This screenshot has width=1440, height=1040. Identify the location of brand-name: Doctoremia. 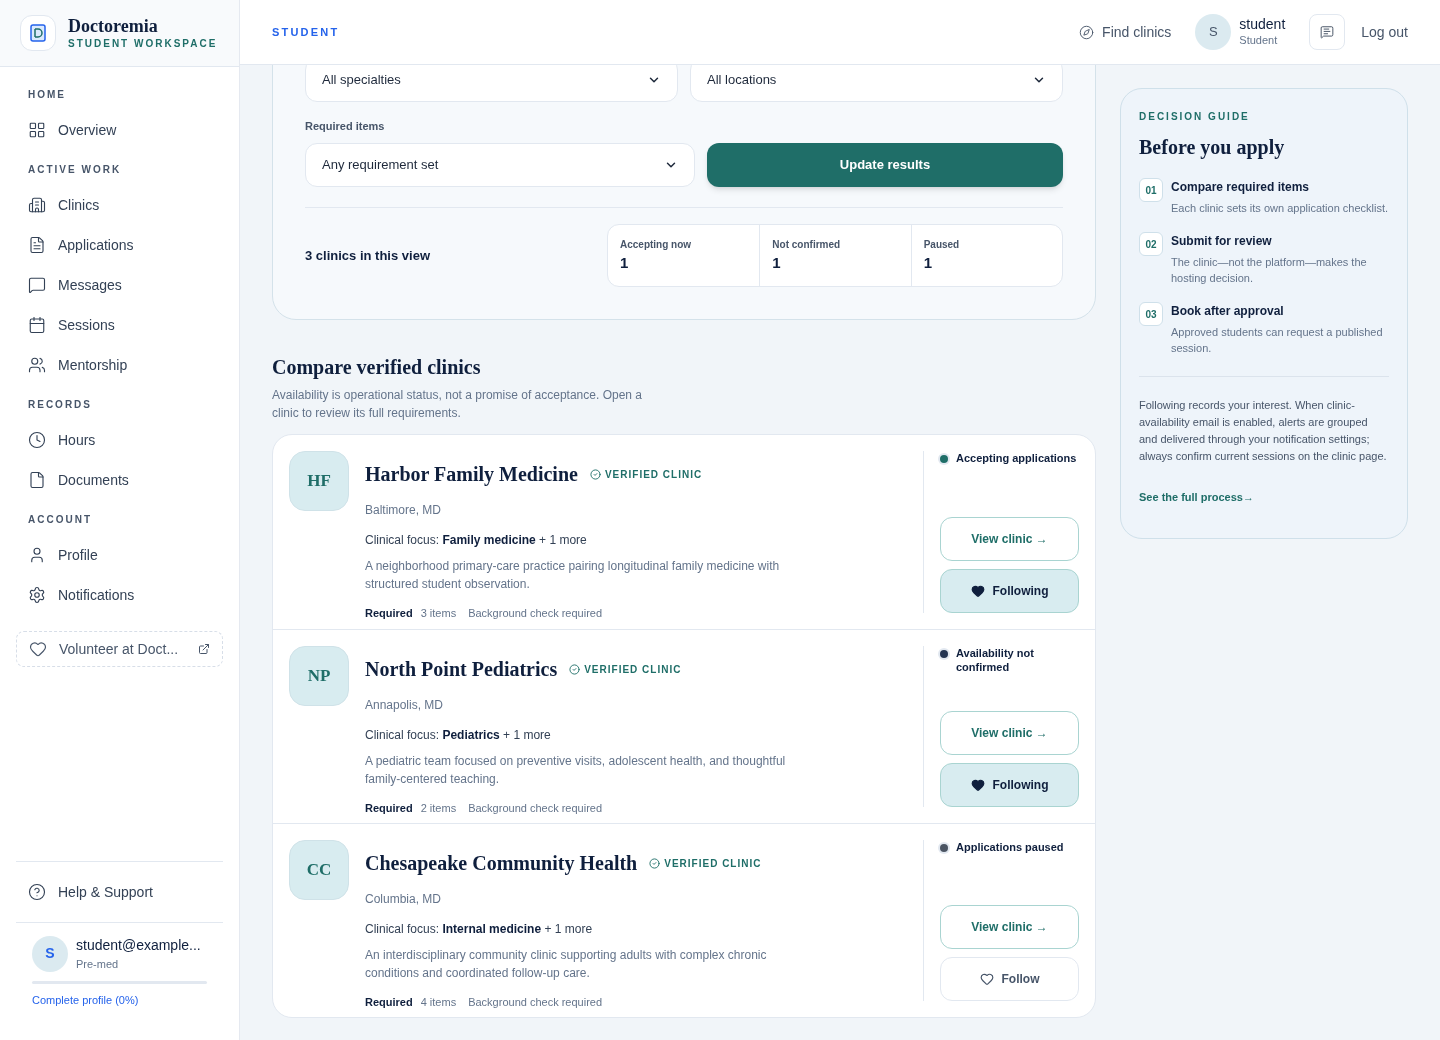
(113, 25).